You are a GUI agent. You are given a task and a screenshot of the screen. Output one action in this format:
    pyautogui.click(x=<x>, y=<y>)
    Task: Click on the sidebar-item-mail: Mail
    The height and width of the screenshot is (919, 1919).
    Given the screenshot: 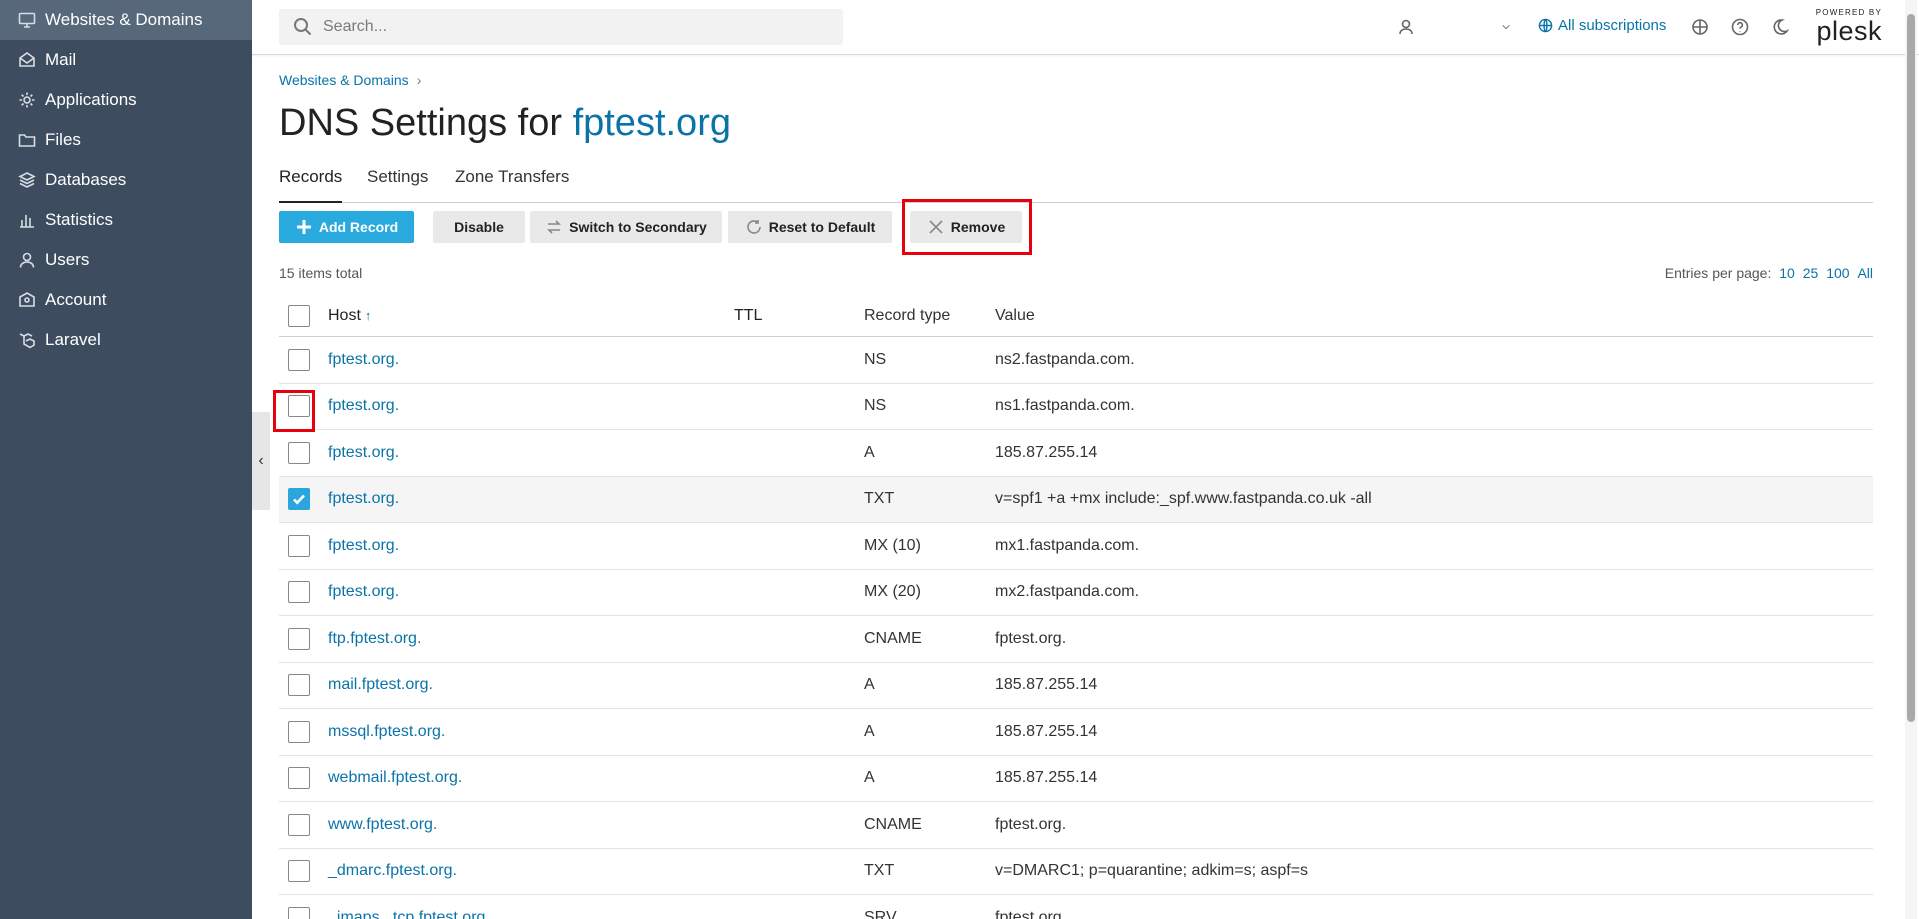 What is the action you would take?
    pyautogui.click(x=126, y=60)
    